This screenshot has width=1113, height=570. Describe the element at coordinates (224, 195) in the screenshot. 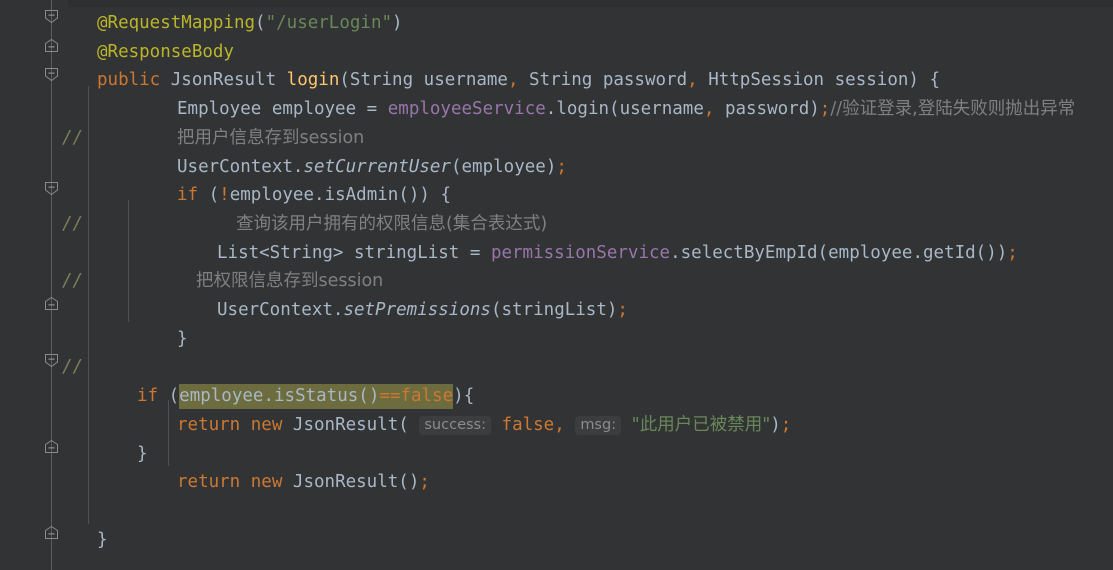

I see `operator: !` at that location.